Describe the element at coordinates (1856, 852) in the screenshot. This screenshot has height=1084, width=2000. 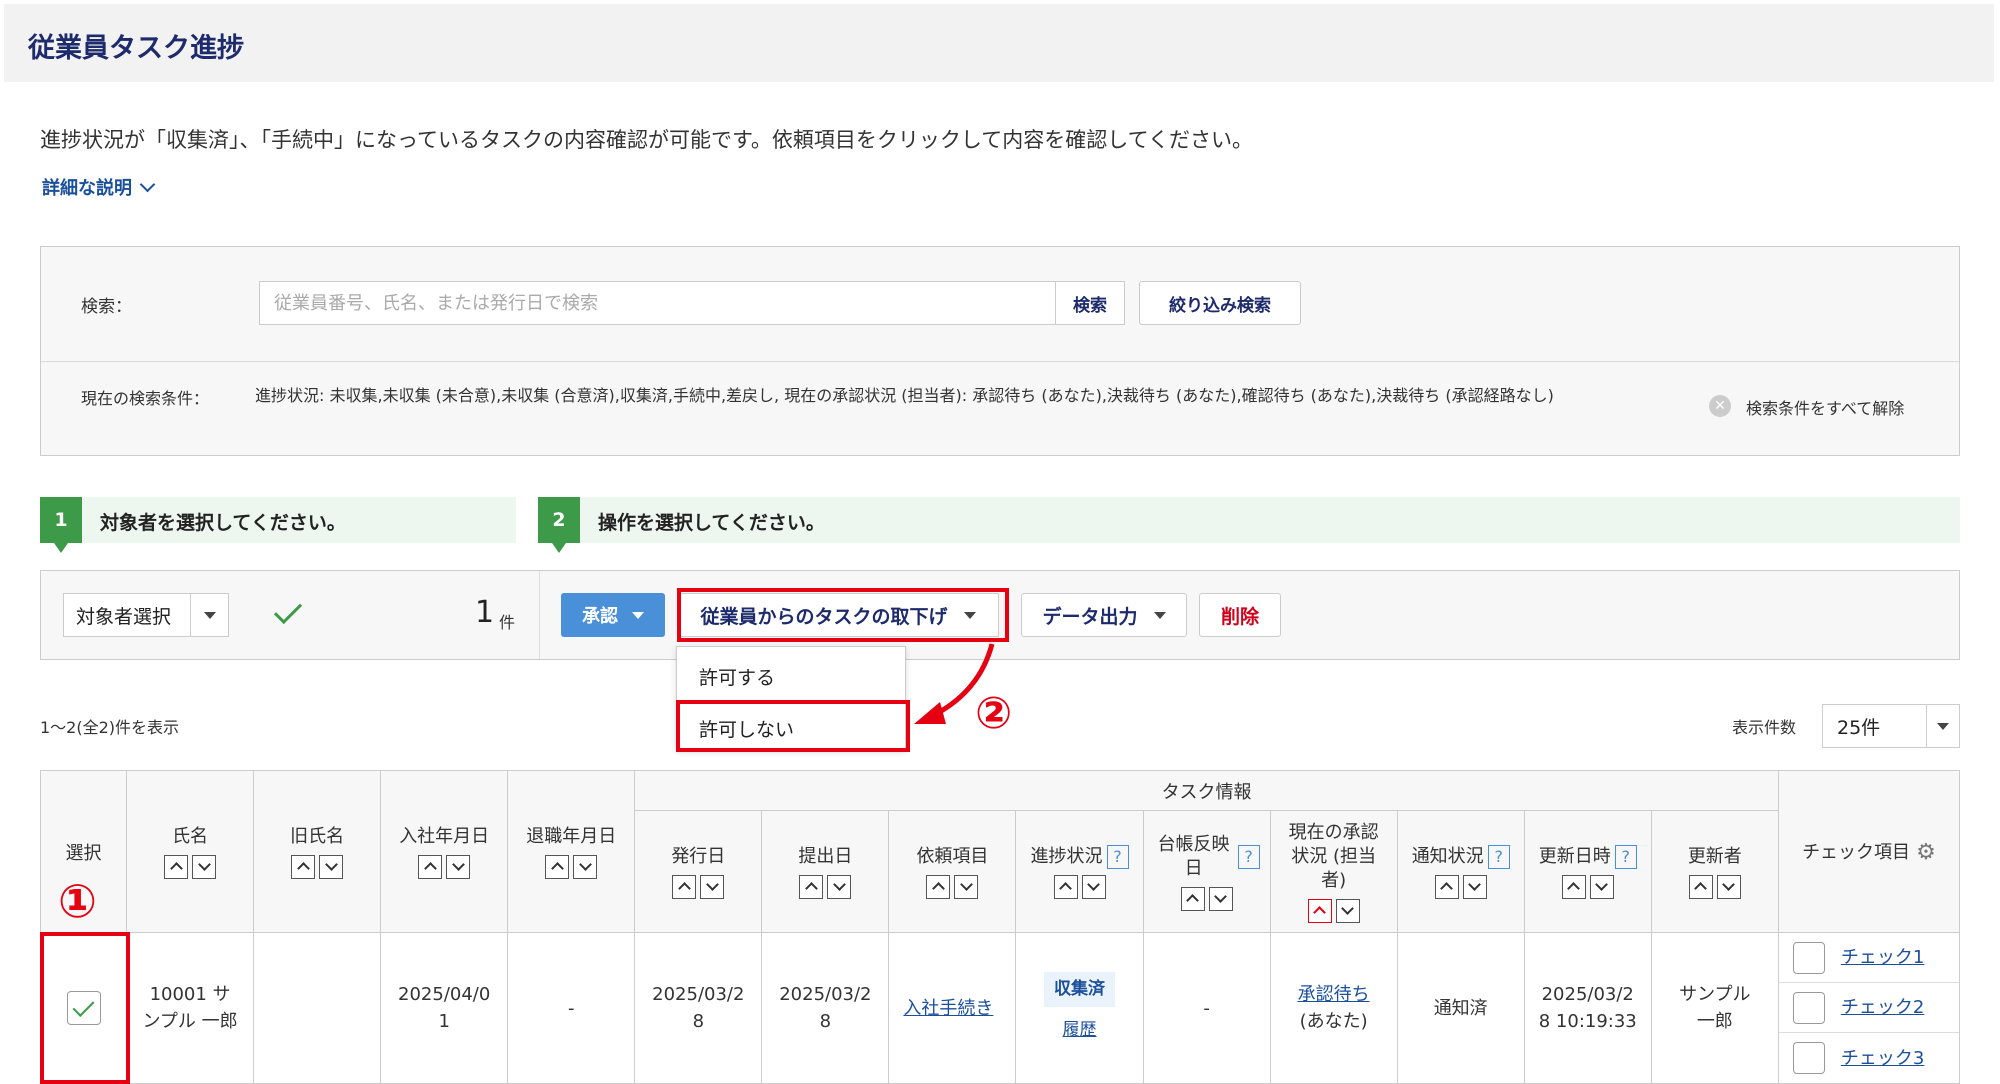
I see `header-label: チェック項目` at that location.